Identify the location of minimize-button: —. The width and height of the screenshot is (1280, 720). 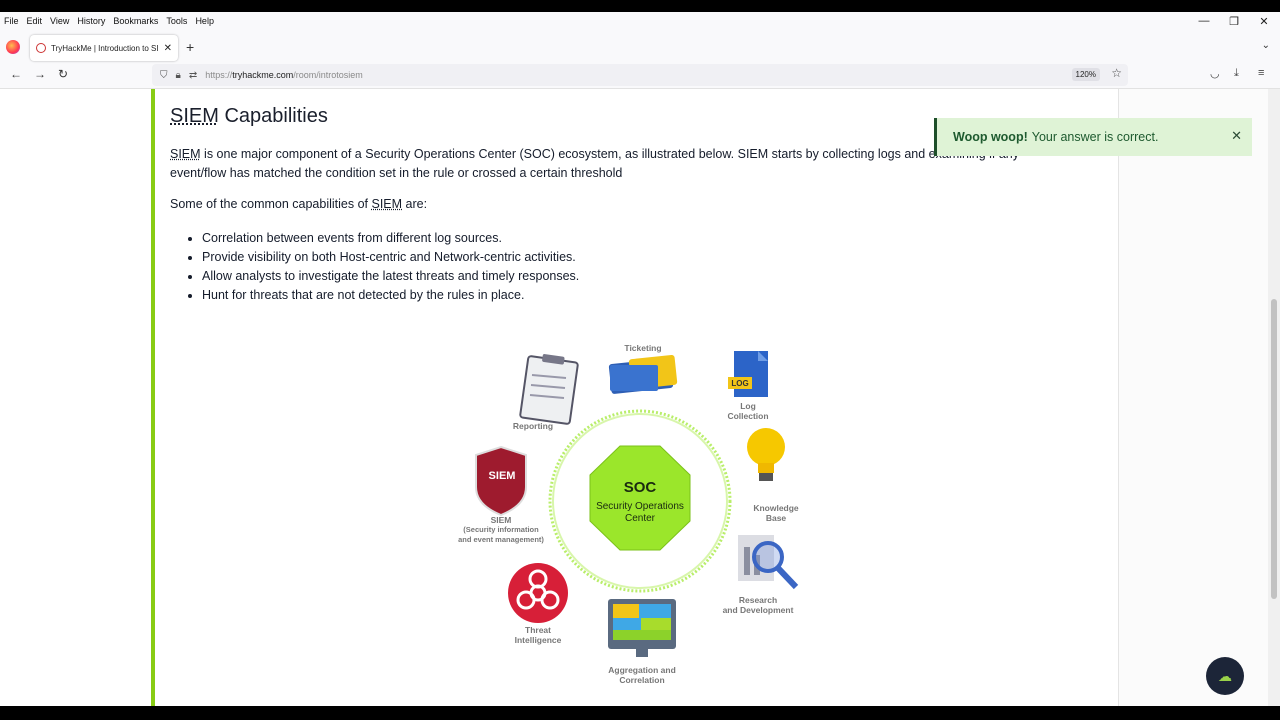
(1204, 21).